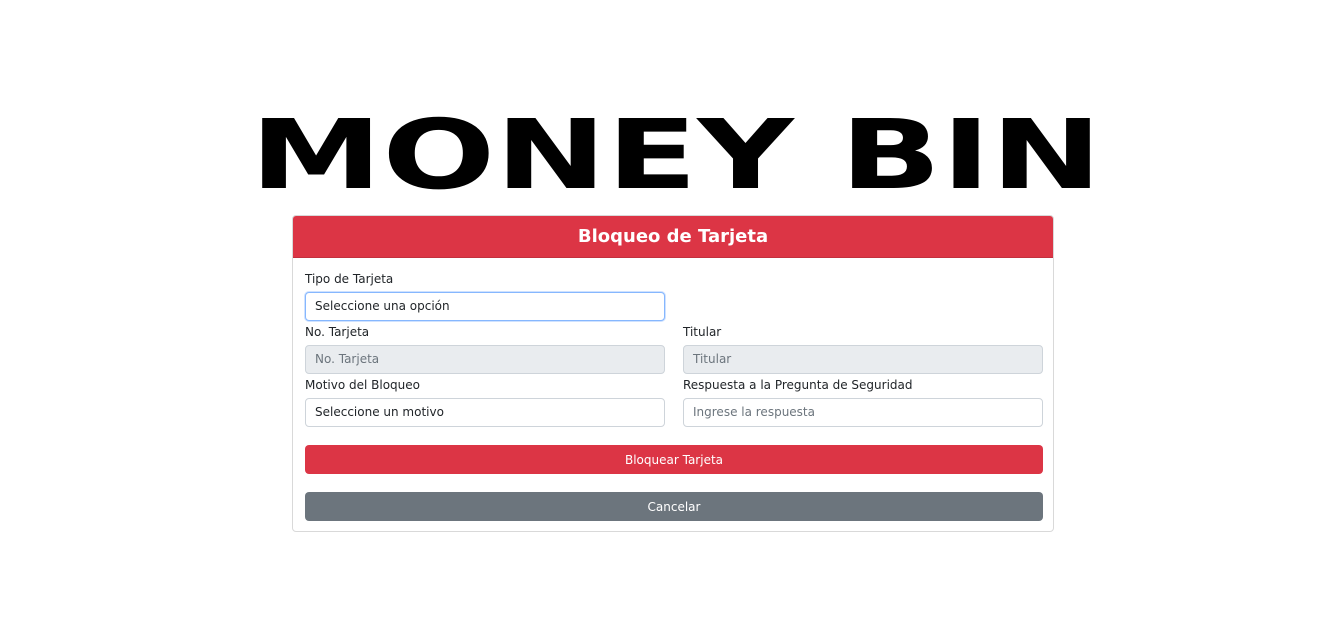 This screenshot has width=1336, height=638. What do you see at coordinates (863, 359) in the screenshot?
I see `holder-input: Titular` at bounding box center [863, 359].